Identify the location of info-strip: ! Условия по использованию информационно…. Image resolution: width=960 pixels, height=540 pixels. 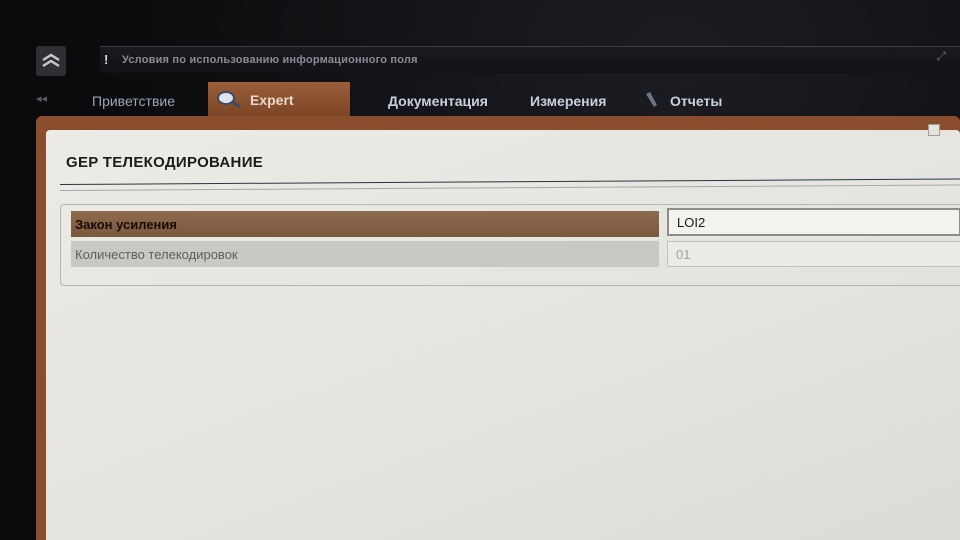
(530, 59).